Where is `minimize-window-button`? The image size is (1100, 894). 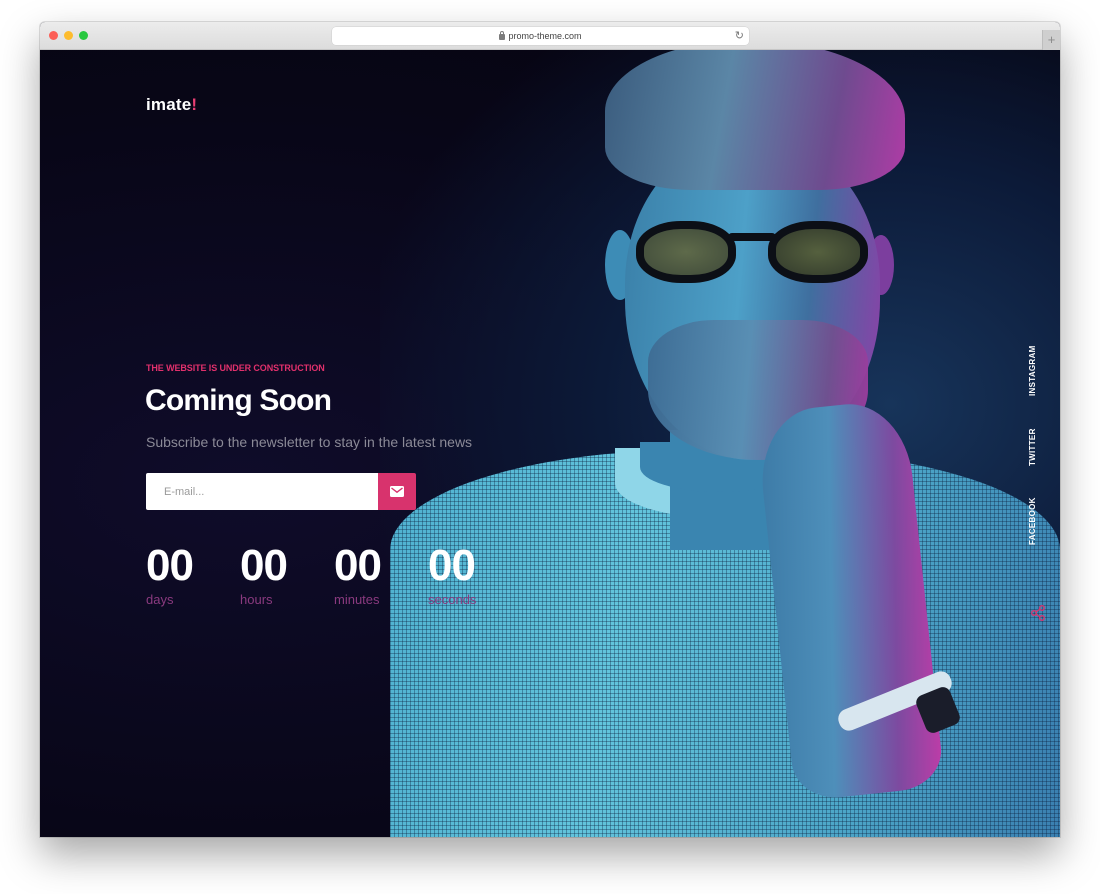
minimize-window-button is located at coordinates (68, 35).